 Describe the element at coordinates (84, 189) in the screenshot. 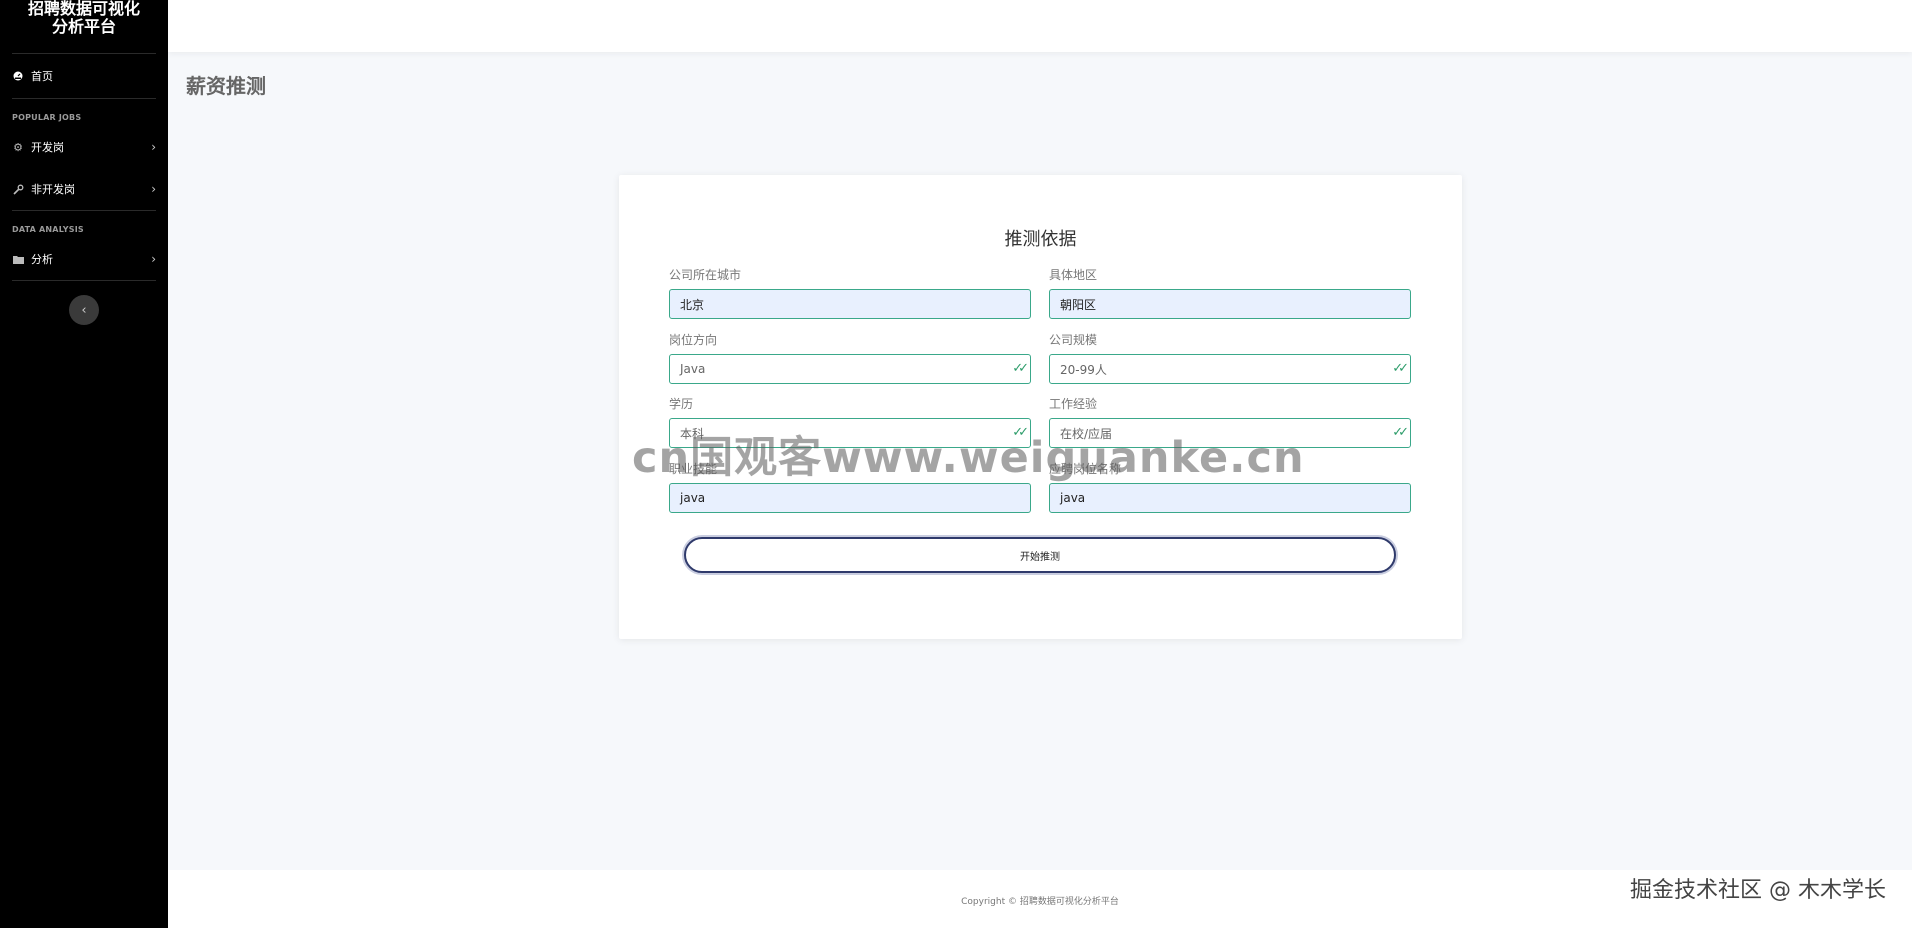

I see `sidebar-item-nondev-jobs: 非开发岗 ›` at that location.